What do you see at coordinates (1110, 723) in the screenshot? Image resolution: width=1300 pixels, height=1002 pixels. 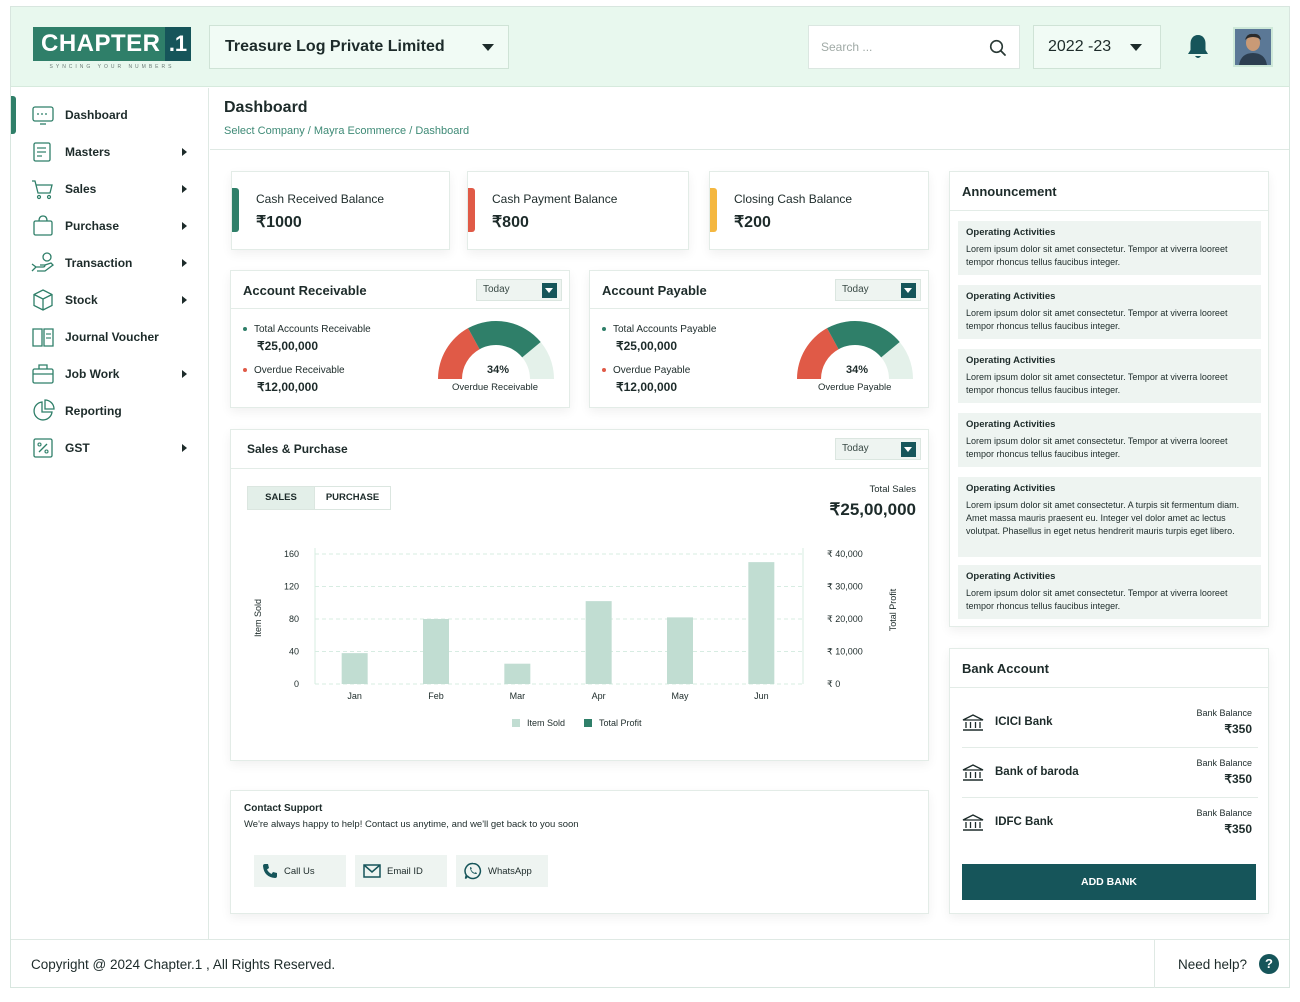 I see `bank-row: ICICI Bank Bank Balance ₹350` at bounding box center [1110, 723].